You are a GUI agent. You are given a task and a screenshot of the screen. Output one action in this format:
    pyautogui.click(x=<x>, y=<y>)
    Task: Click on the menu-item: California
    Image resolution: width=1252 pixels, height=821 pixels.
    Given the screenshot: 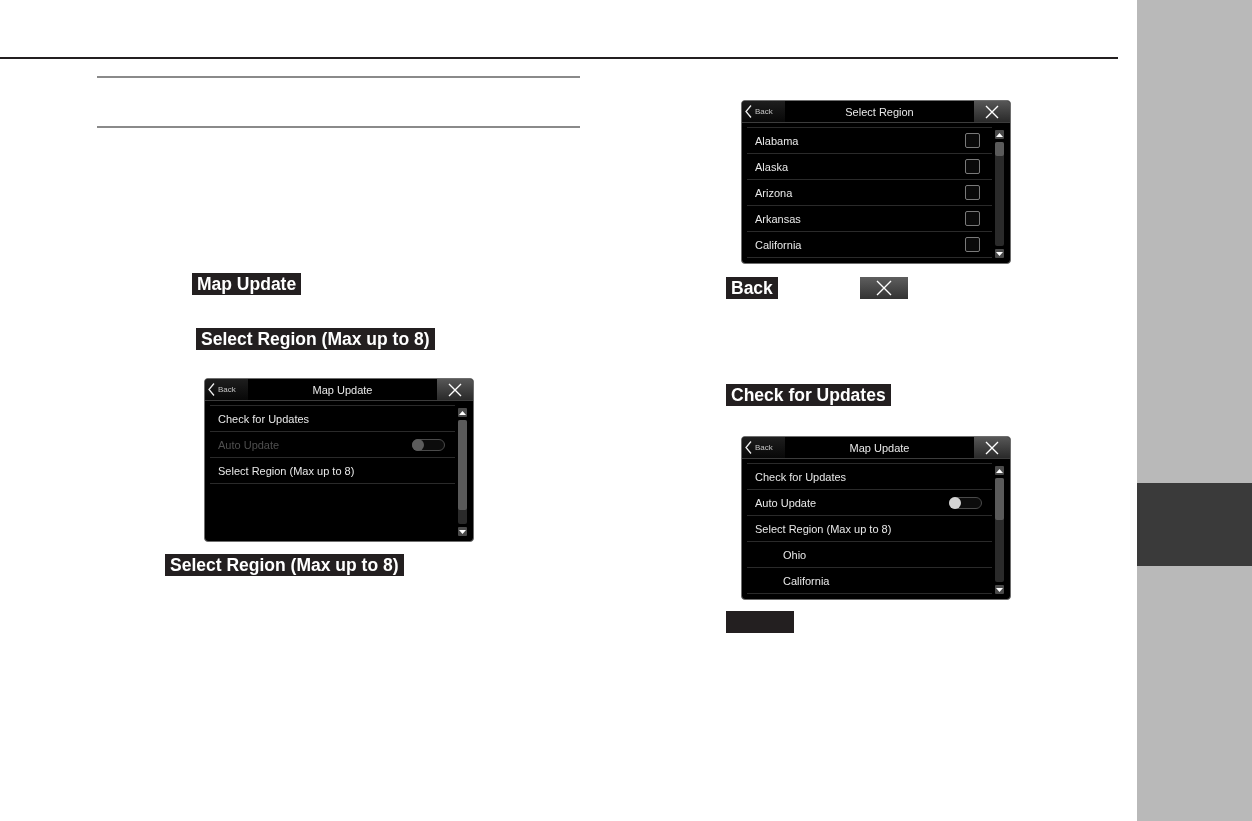 What is the action you would take?
    pyautogui.click(x=806, y=580)
    